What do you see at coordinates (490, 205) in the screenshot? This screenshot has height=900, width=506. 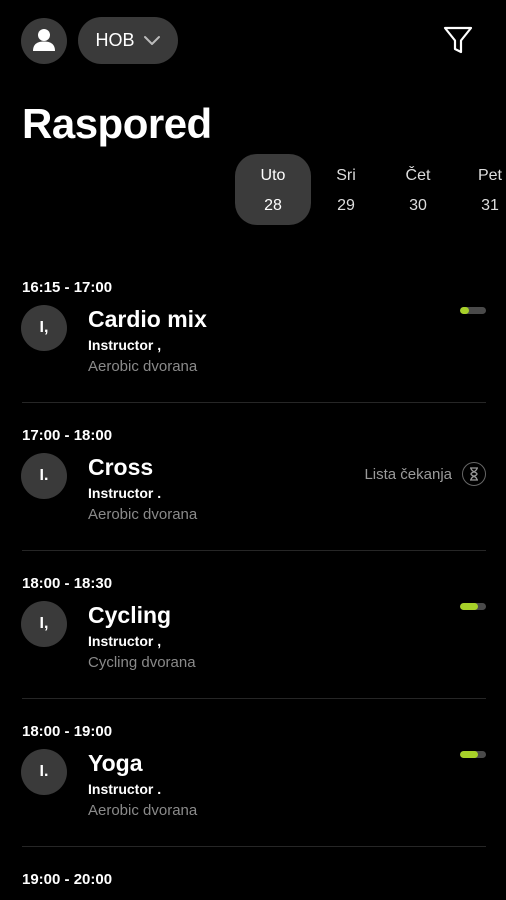 I see `day-number: 31` at bounding box center [490, 205].